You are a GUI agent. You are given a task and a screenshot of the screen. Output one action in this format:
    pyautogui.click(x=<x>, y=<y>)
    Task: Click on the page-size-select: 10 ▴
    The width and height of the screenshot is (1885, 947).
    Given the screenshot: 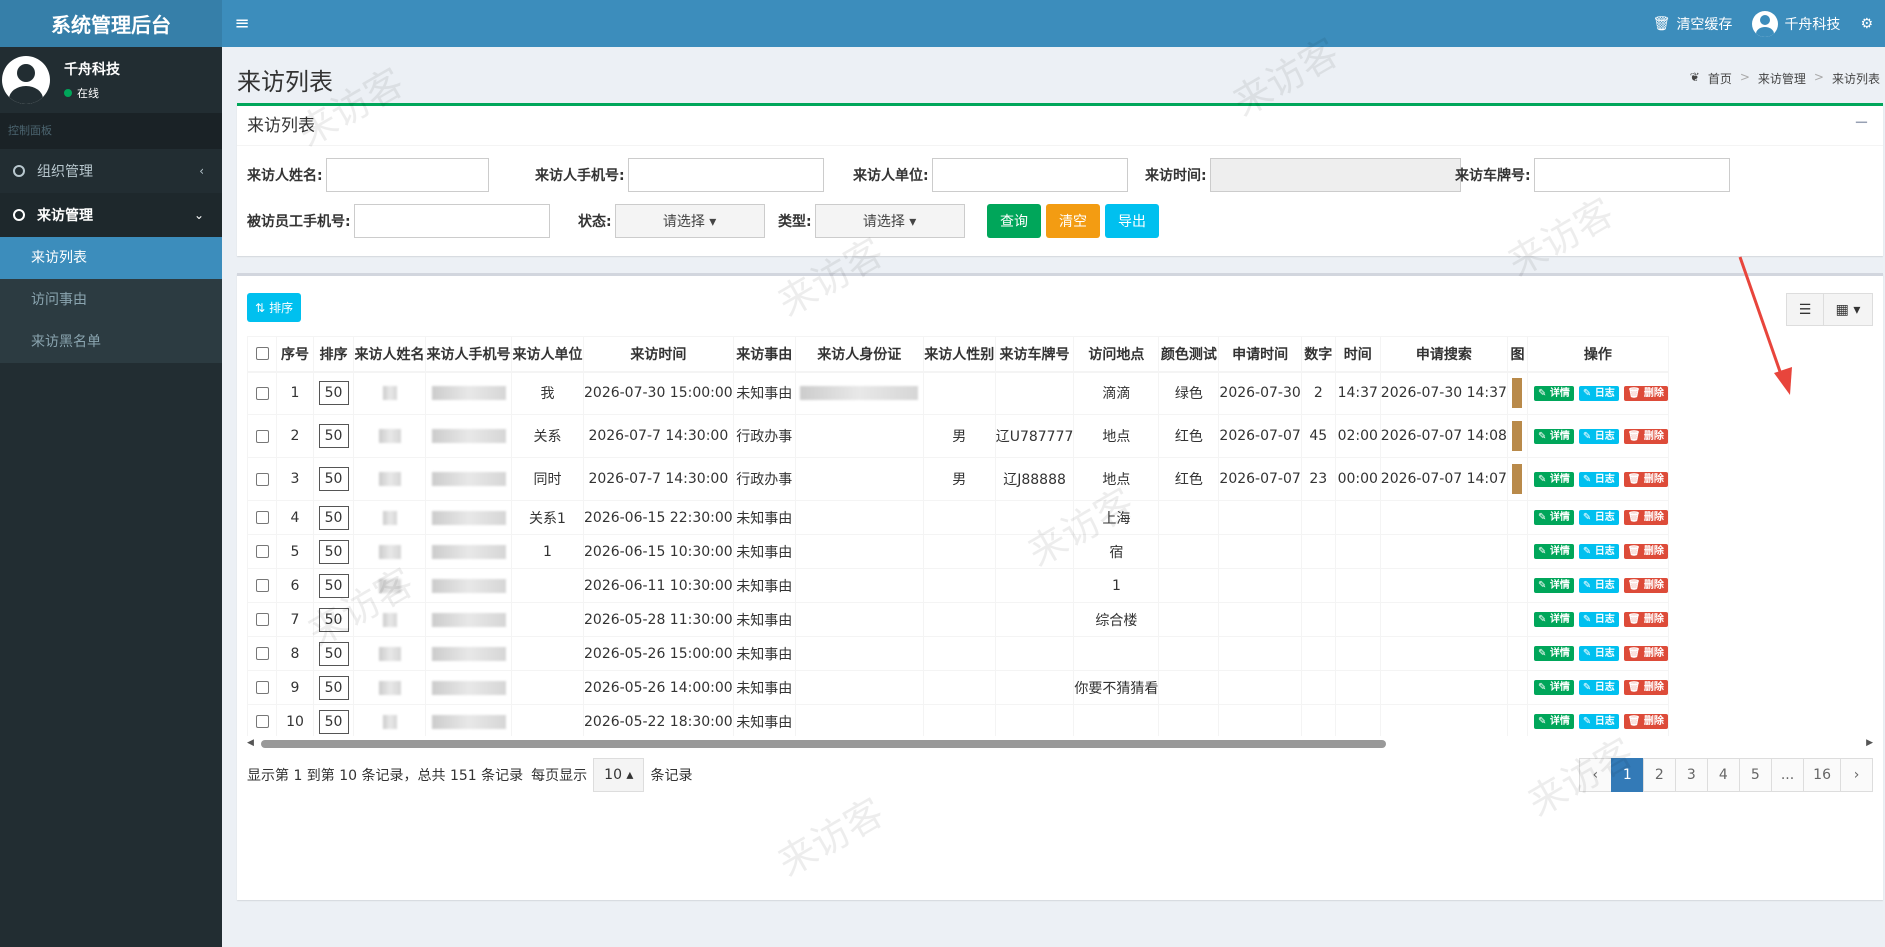 What is the action you would take?
    pyautogui.click(x=619, y=775)
    